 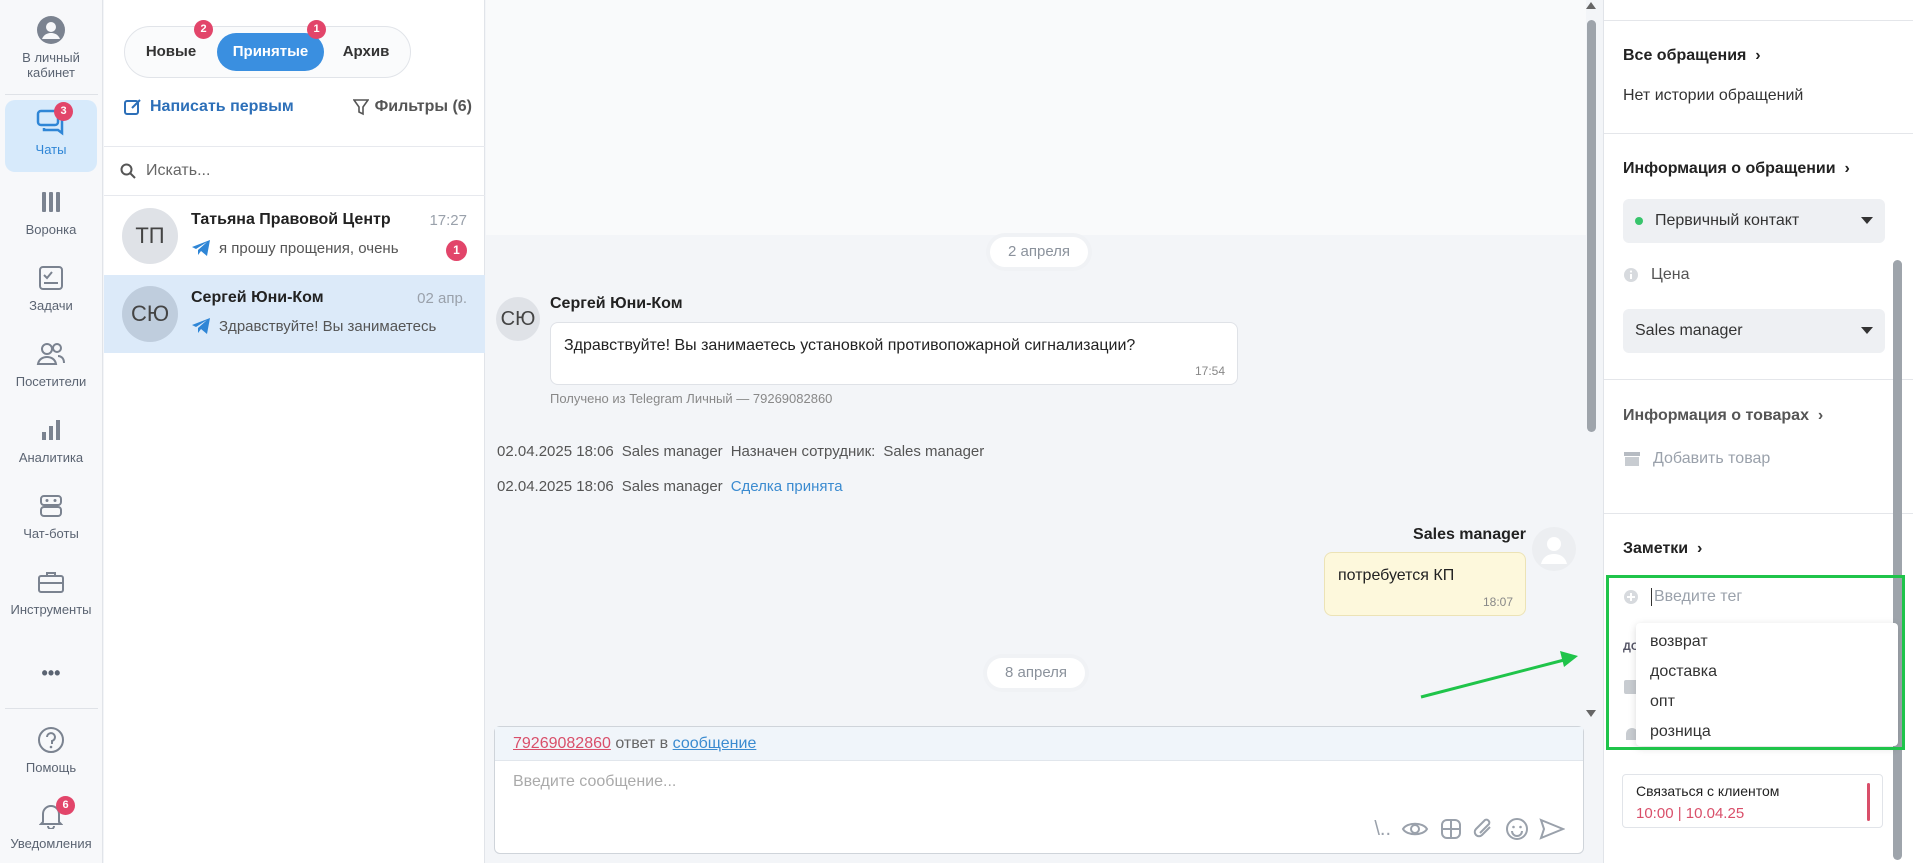 What do you see at coordinates (51, 740) in the screenshot?
I see `help-icon` at bounding box center [51, 740].